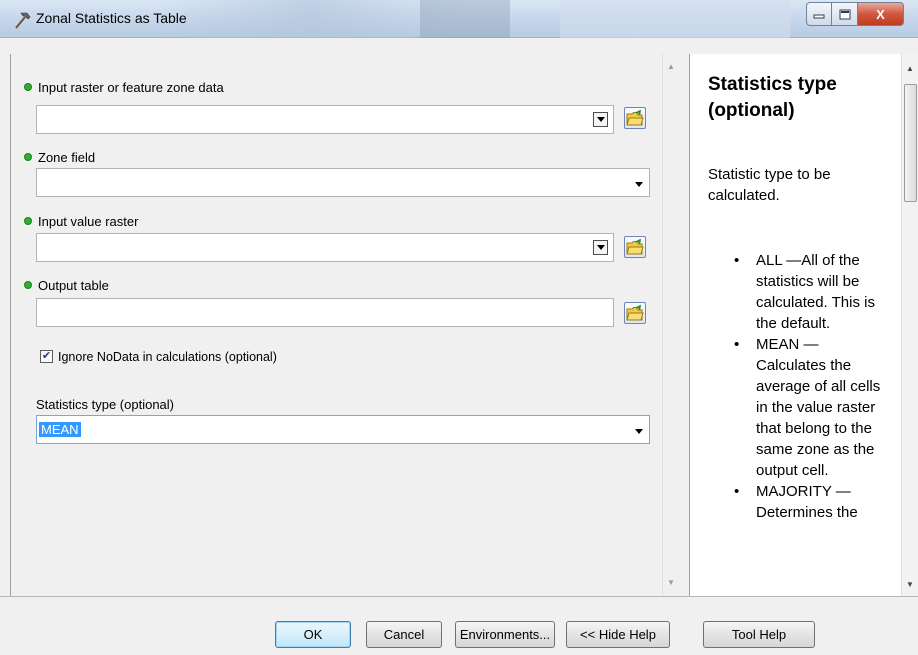 This screenshot has width=918, height=655. What do you see at coordinates (325, 119) in the screenshot?
I see `input-zone-dropdown` at bounding box center [325, 119].